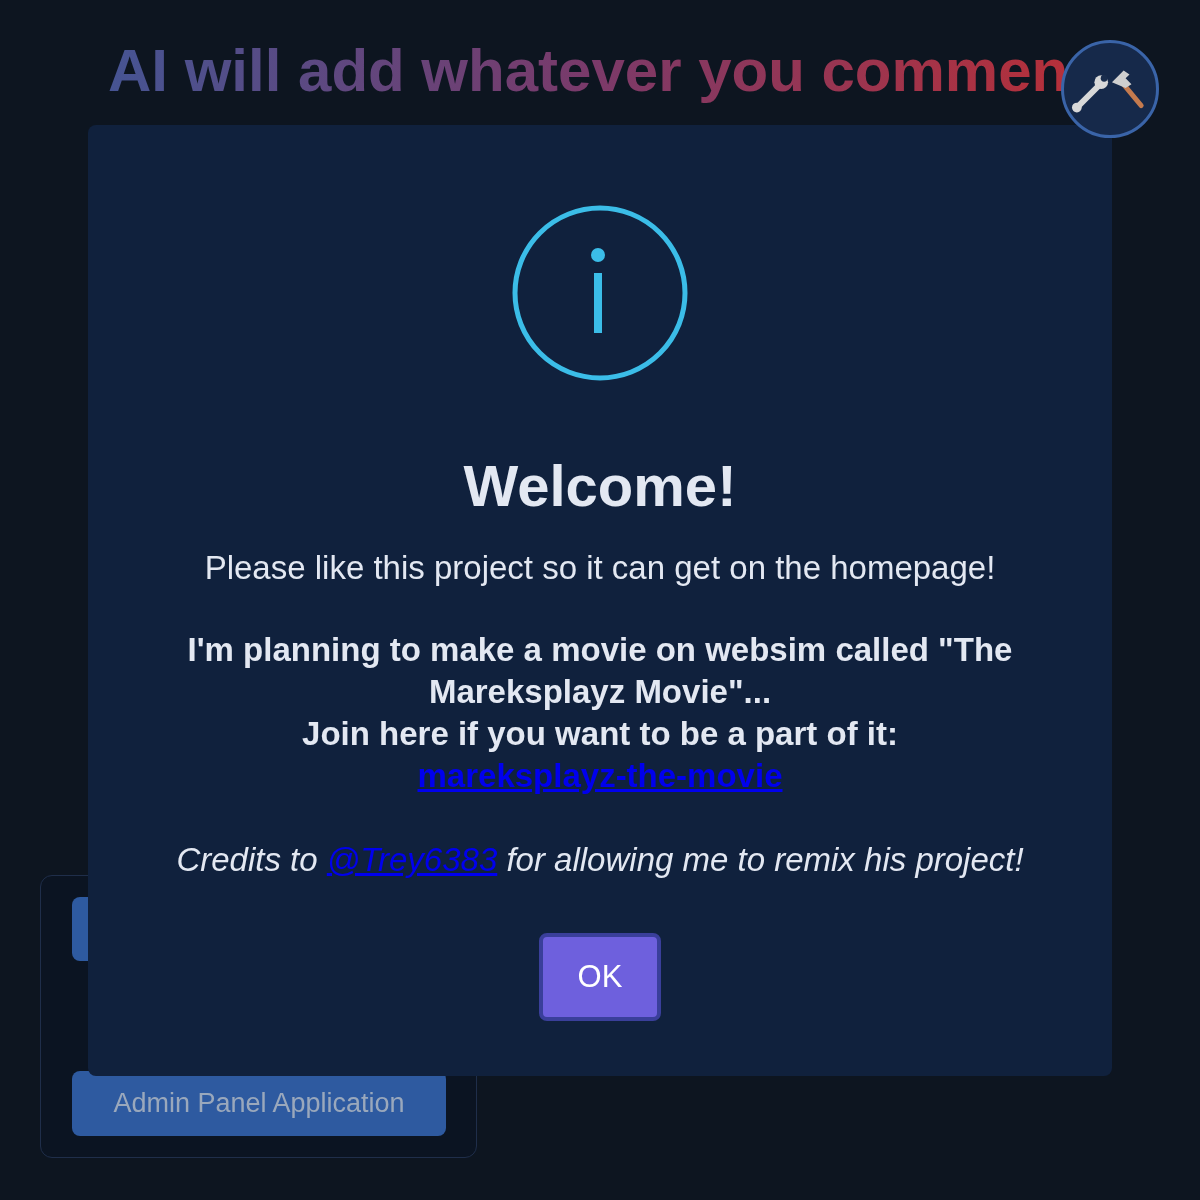 The height and width of the screenshot is (1200, 1200). I want to click on panel-button: Admin Panel Application, so click(259, 1103).